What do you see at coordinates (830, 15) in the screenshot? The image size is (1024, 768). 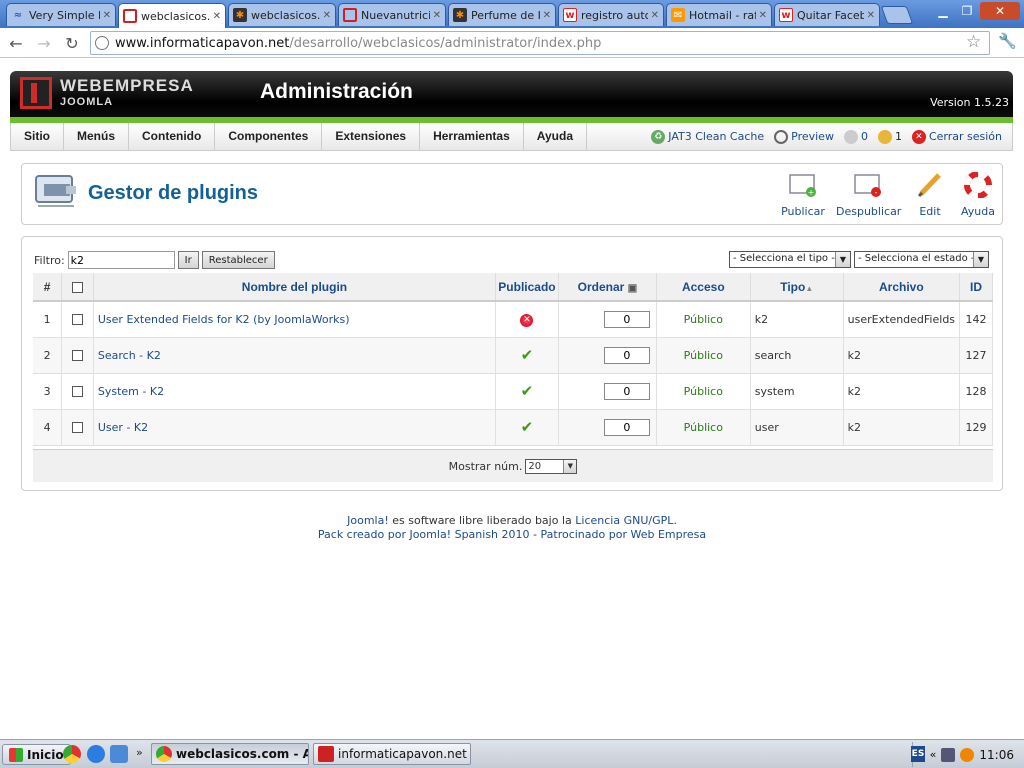 I see `tab-title: Quitar Faceb` at bounding box center [830, 15].